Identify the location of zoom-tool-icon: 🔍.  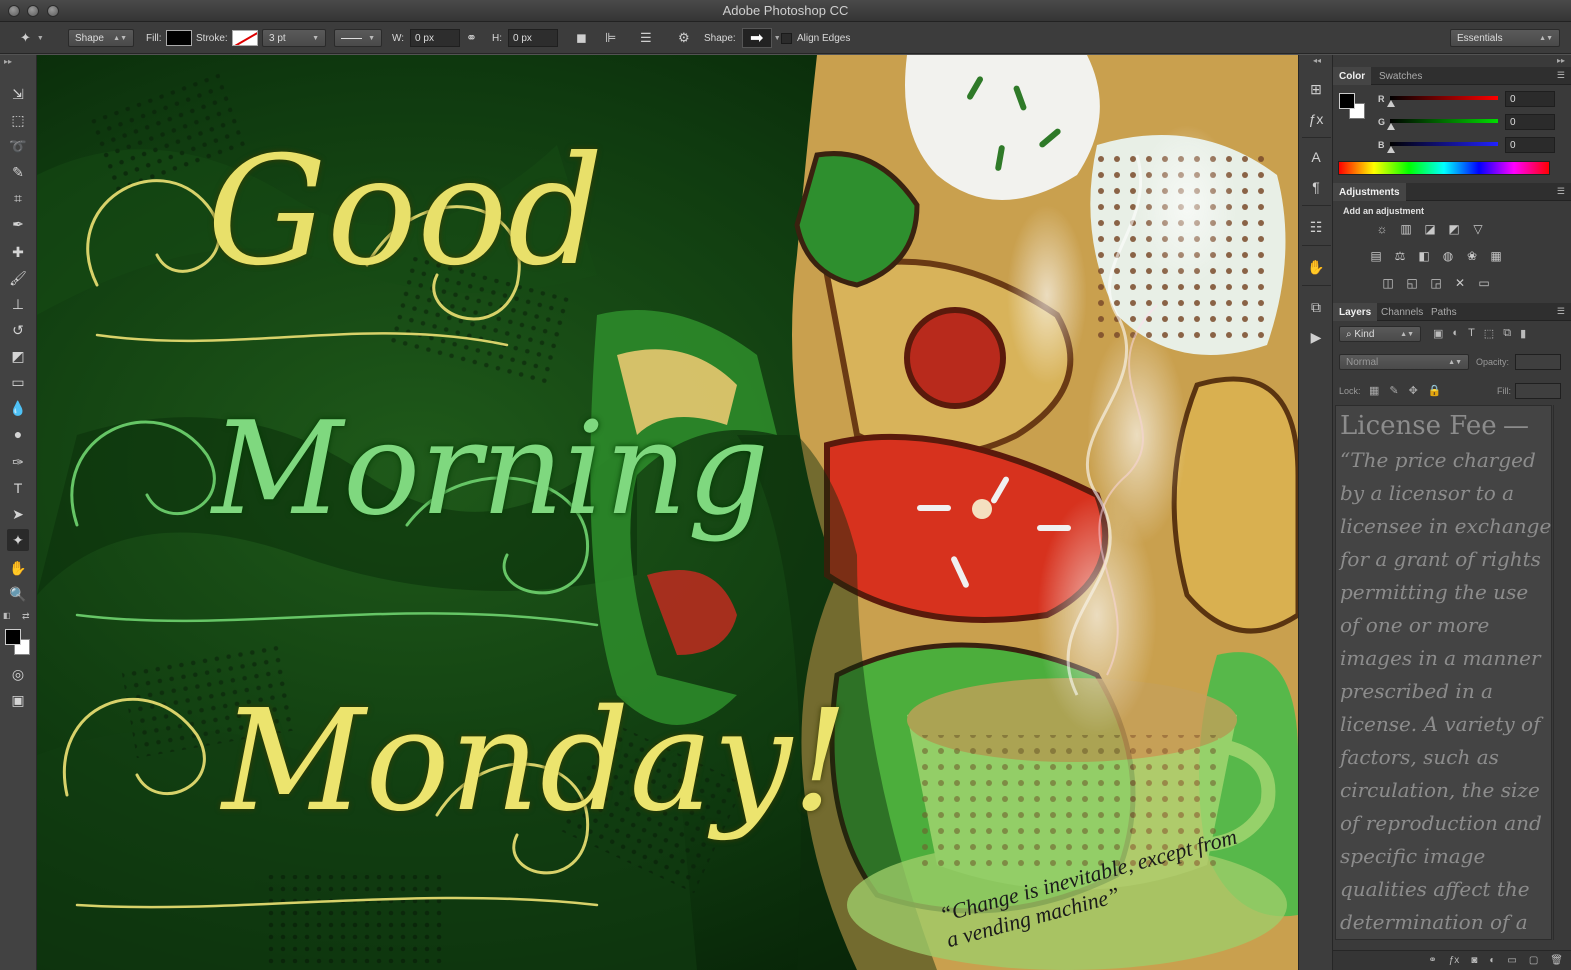
(18, 594).